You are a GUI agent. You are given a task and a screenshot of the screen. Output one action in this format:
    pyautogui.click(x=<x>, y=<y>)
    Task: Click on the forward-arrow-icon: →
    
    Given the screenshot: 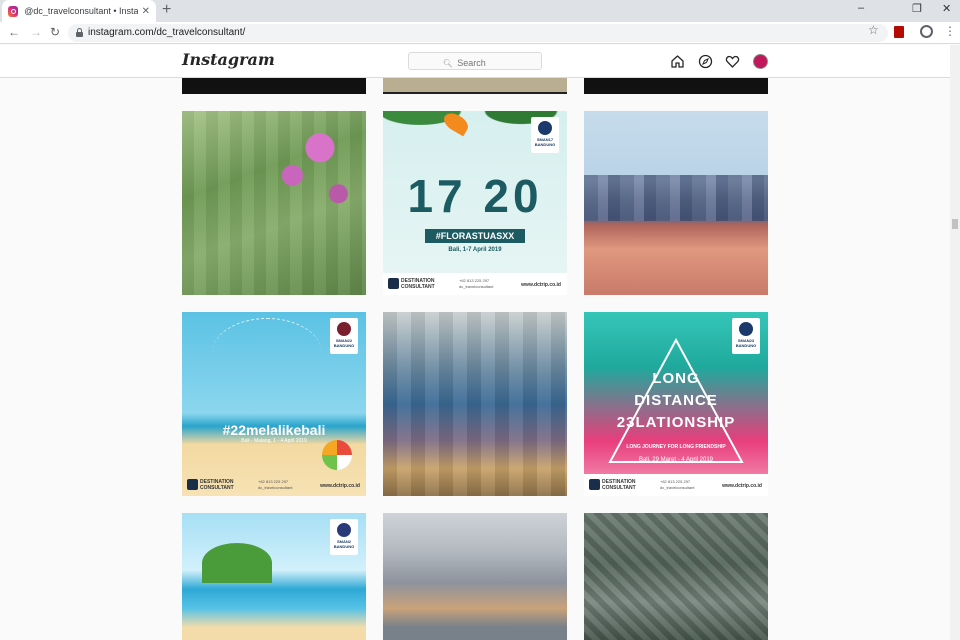 What is the action you would take?
    pyautogui.click(x=36, y=32)
    